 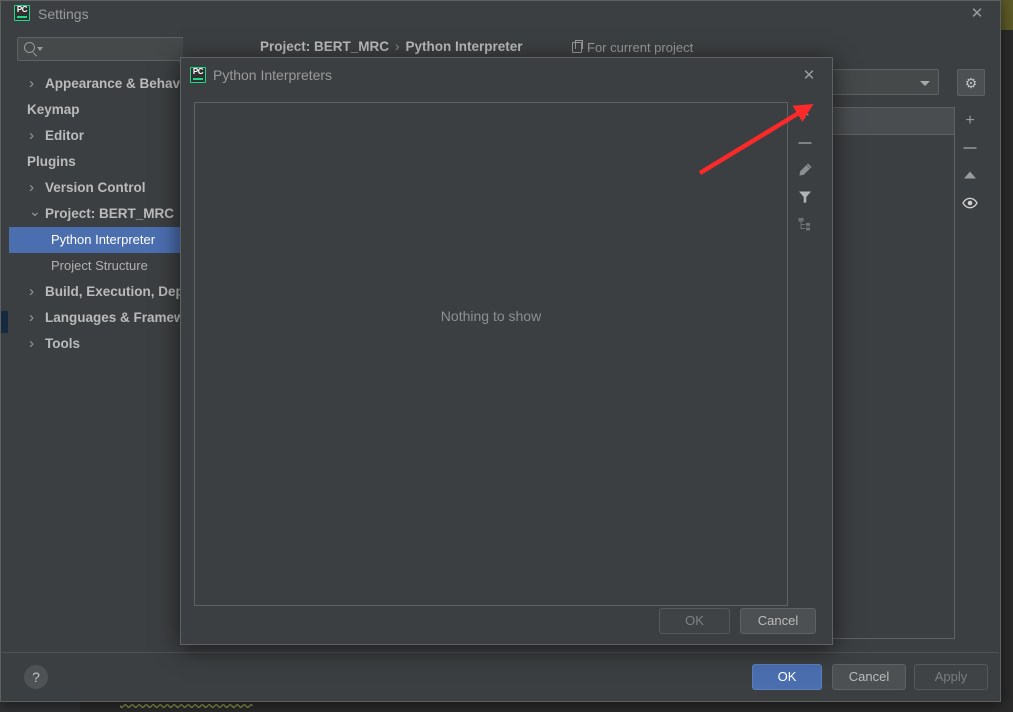 What do you see at coordinates (491, 316) in the screenshot?
I see `empty-state-label: Nothing to show` at bounding box center [491, 316].